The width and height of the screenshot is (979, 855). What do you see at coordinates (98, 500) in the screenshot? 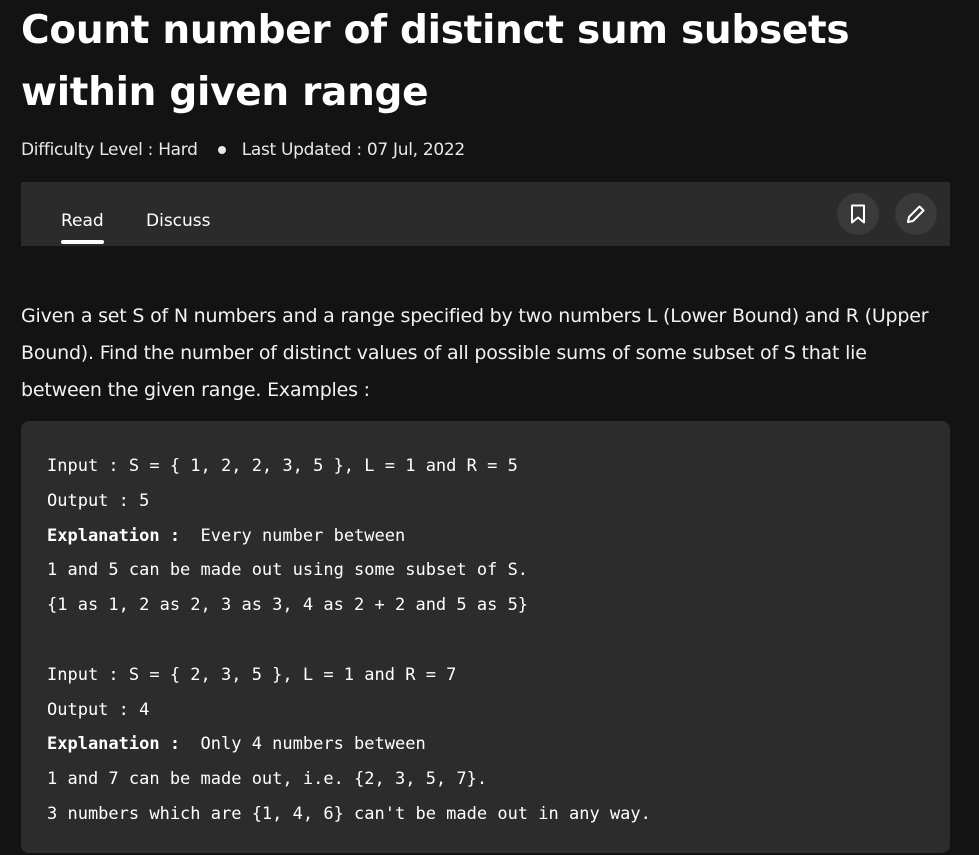
I see `code-line: Output : 5` at bounding box center [98, 500].